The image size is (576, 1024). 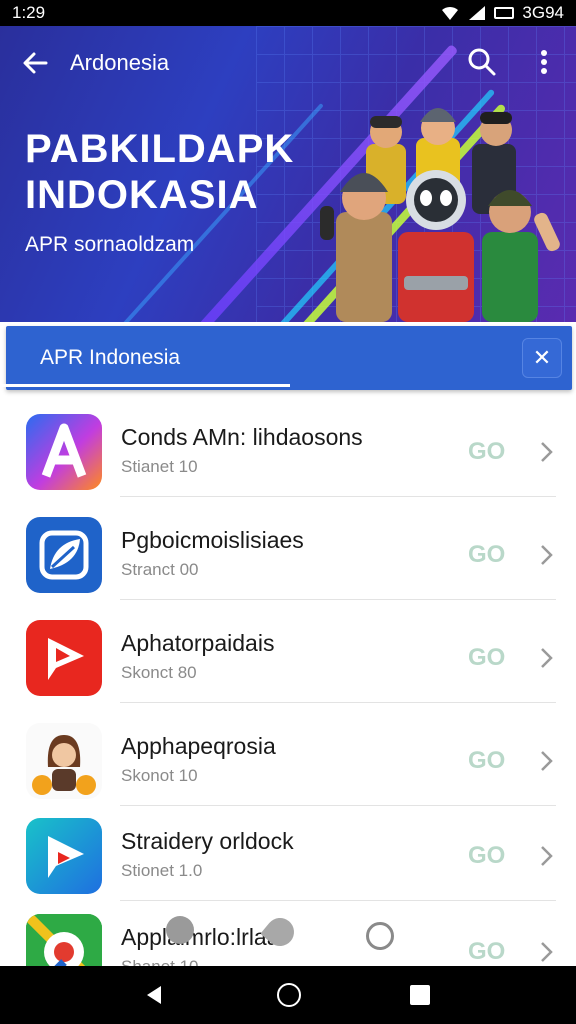 I want to click on app-name: Apphapeqrosia, so click(x=198, y=746).